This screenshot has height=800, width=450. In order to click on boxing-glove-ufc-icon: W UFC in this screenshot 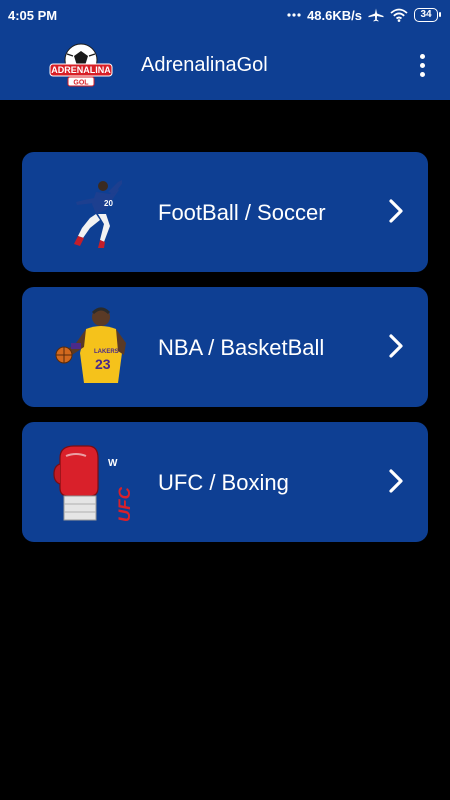, I will do `click(93, 483)`.